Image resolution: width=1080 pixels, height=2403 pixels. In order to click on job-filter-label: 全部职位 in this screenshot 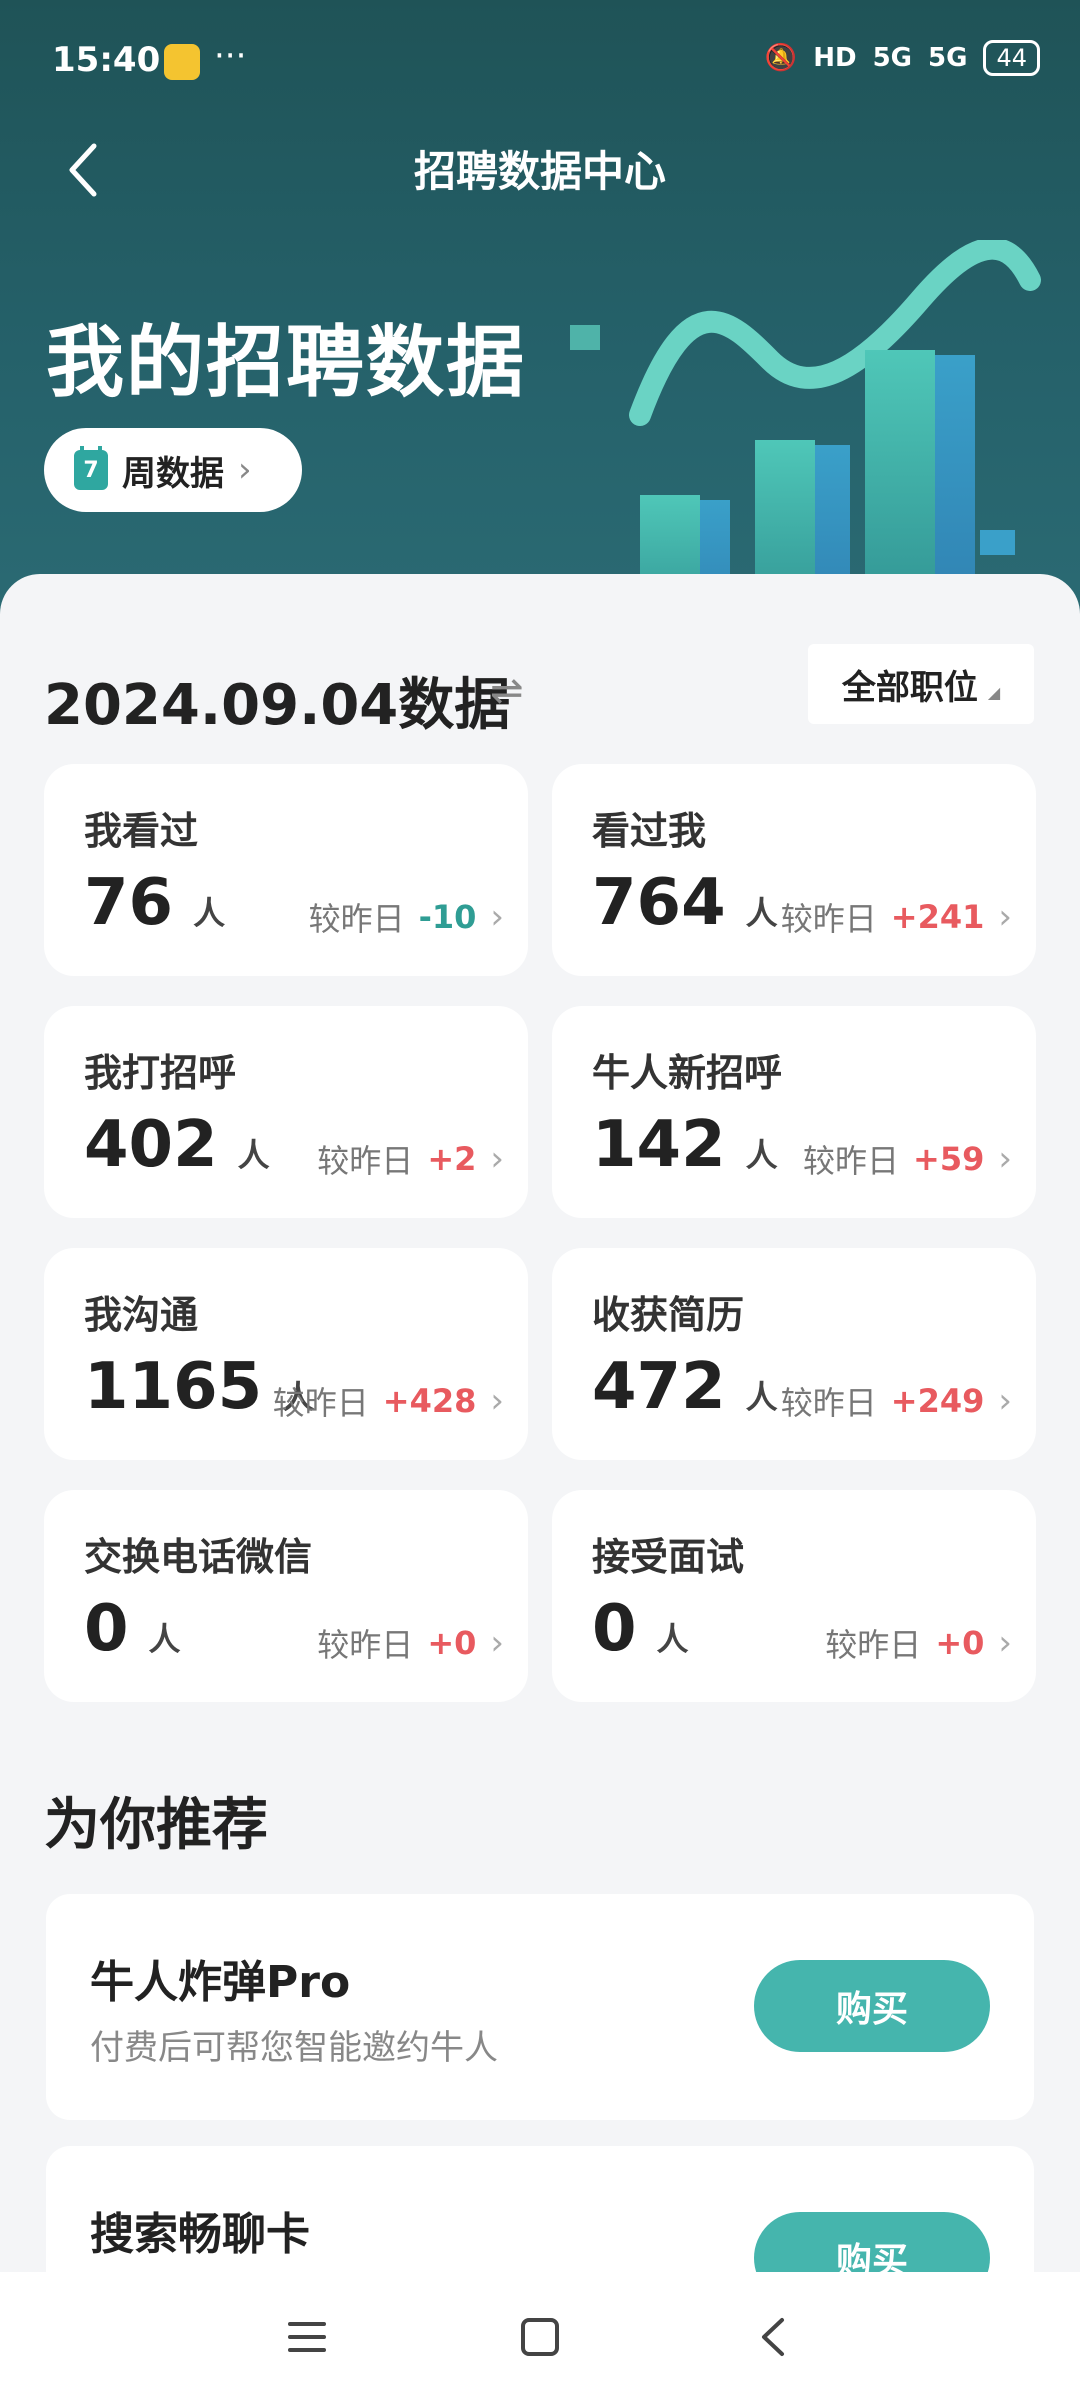, I will do `click(909, 687)`.